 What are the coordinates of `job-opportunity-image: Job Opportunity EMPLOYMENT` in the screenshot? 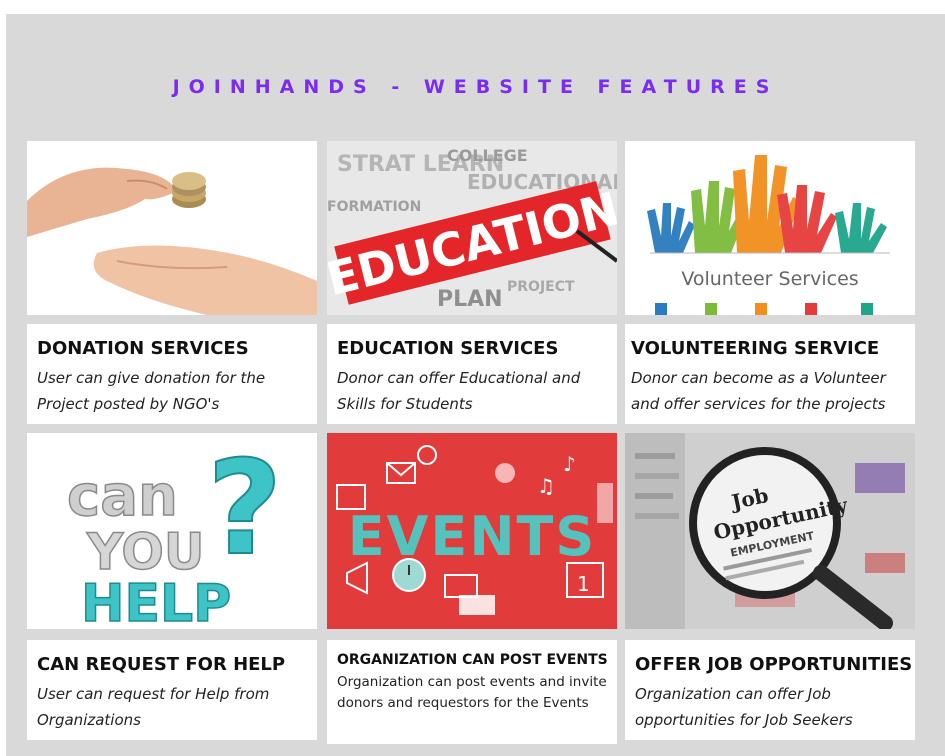 It's located at (770, 531).